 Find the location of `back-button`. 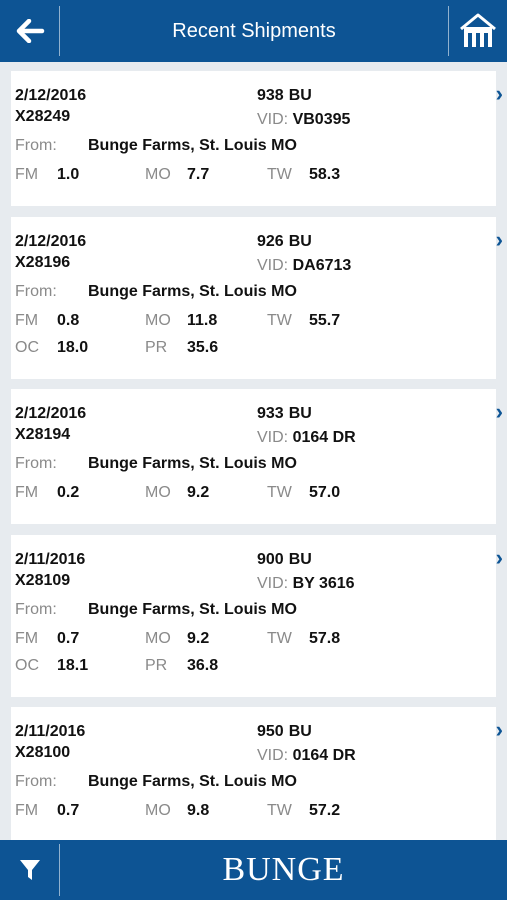

back-button is located at coordinates (29, 31).